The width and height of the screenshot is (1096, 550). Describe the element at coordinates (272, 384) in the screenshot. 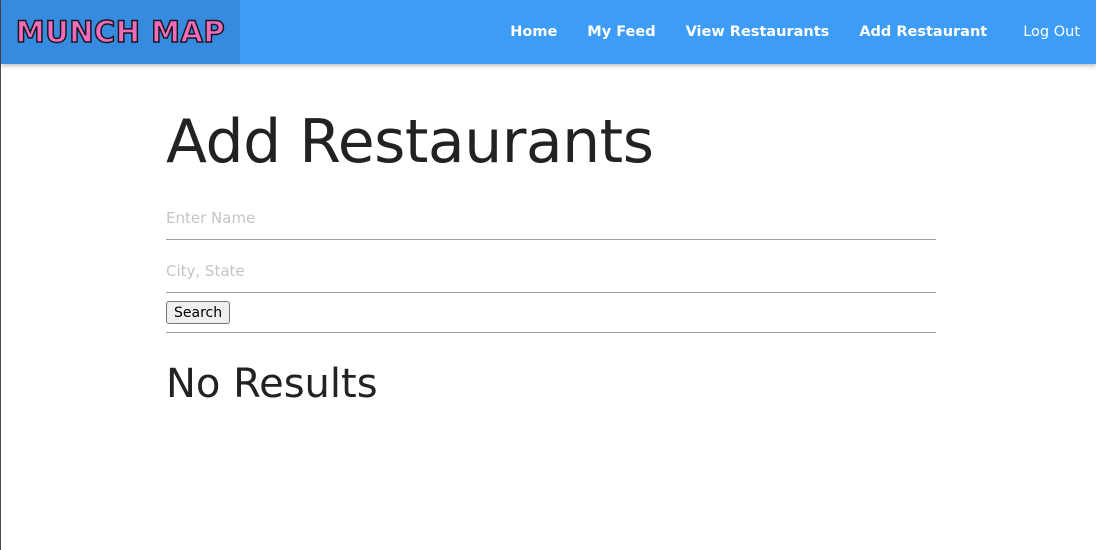

I see `results-status-text: No Results` at that location.